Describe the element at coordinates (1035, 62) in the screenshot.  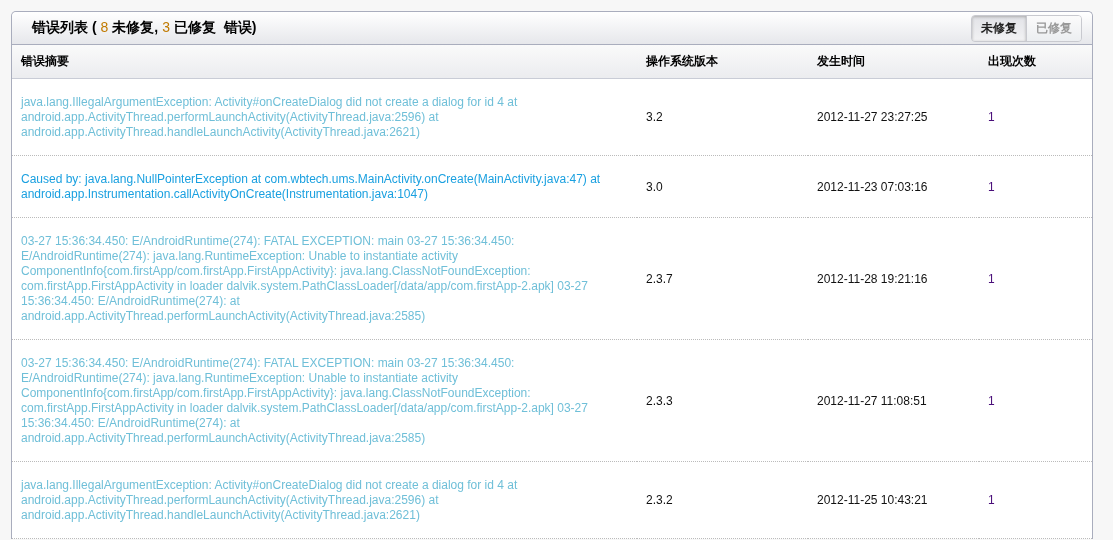
I see `column-header: 出现次数` at that location.